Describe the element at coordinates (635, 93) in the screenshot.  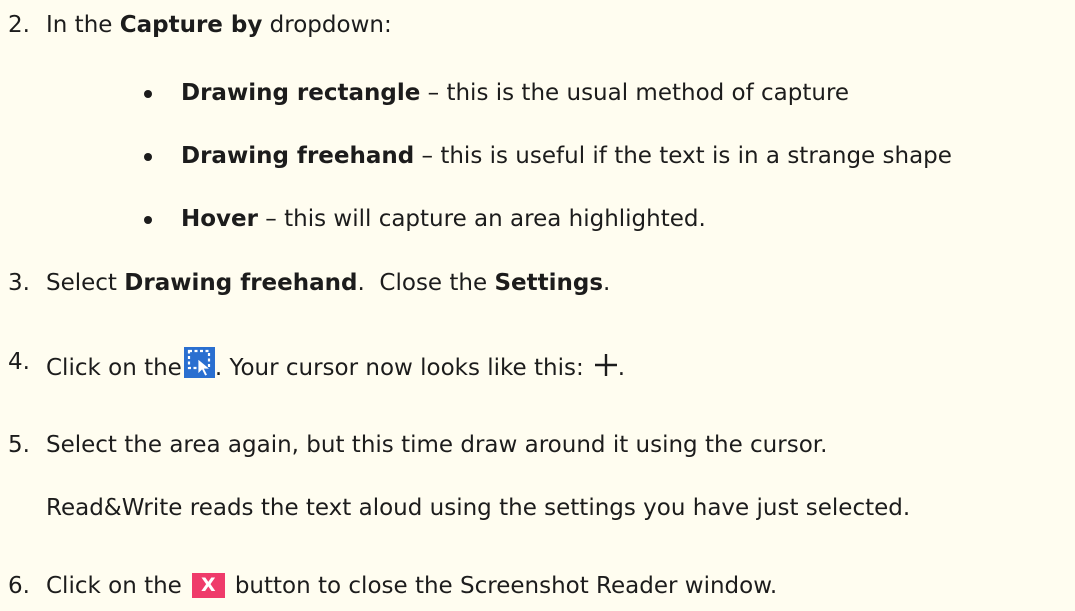
I see `text-span: – this is the usual method of capture` at that location.